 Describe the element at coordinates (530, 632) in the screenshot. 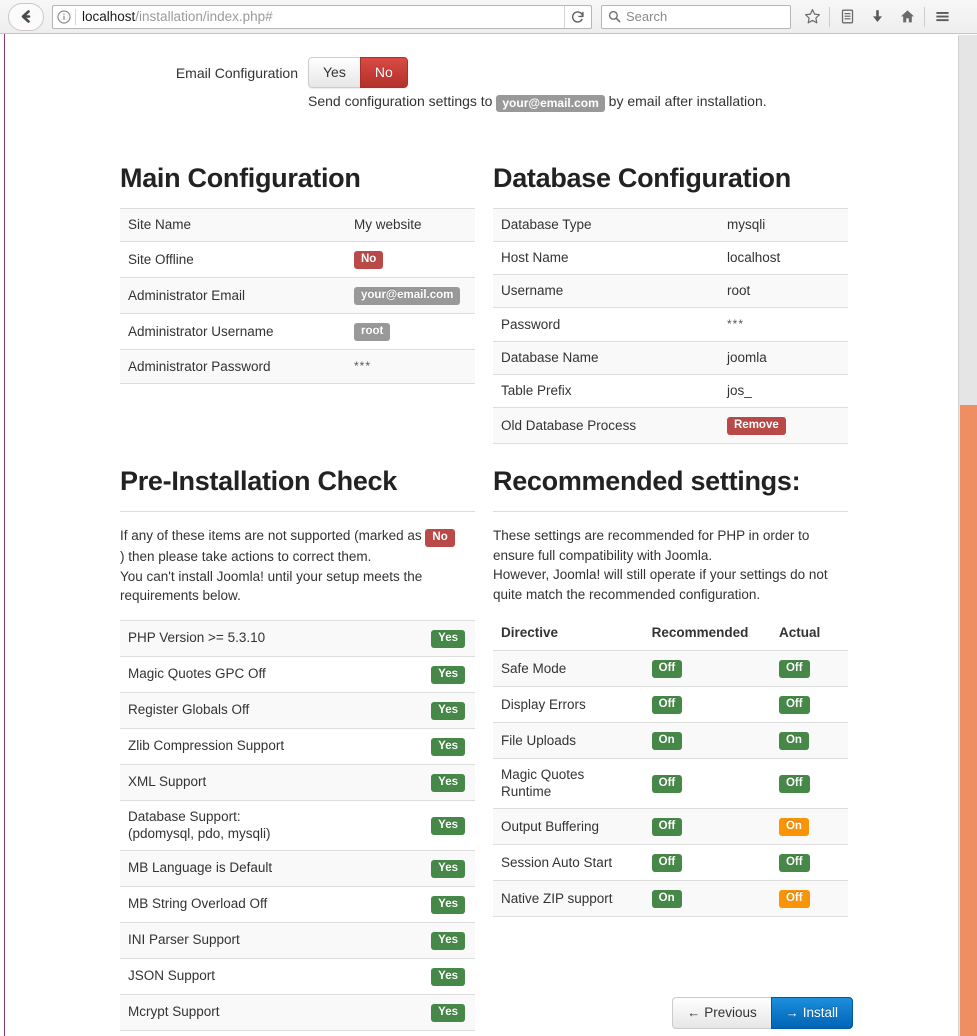

I see `header-directive: Directive` at that location.